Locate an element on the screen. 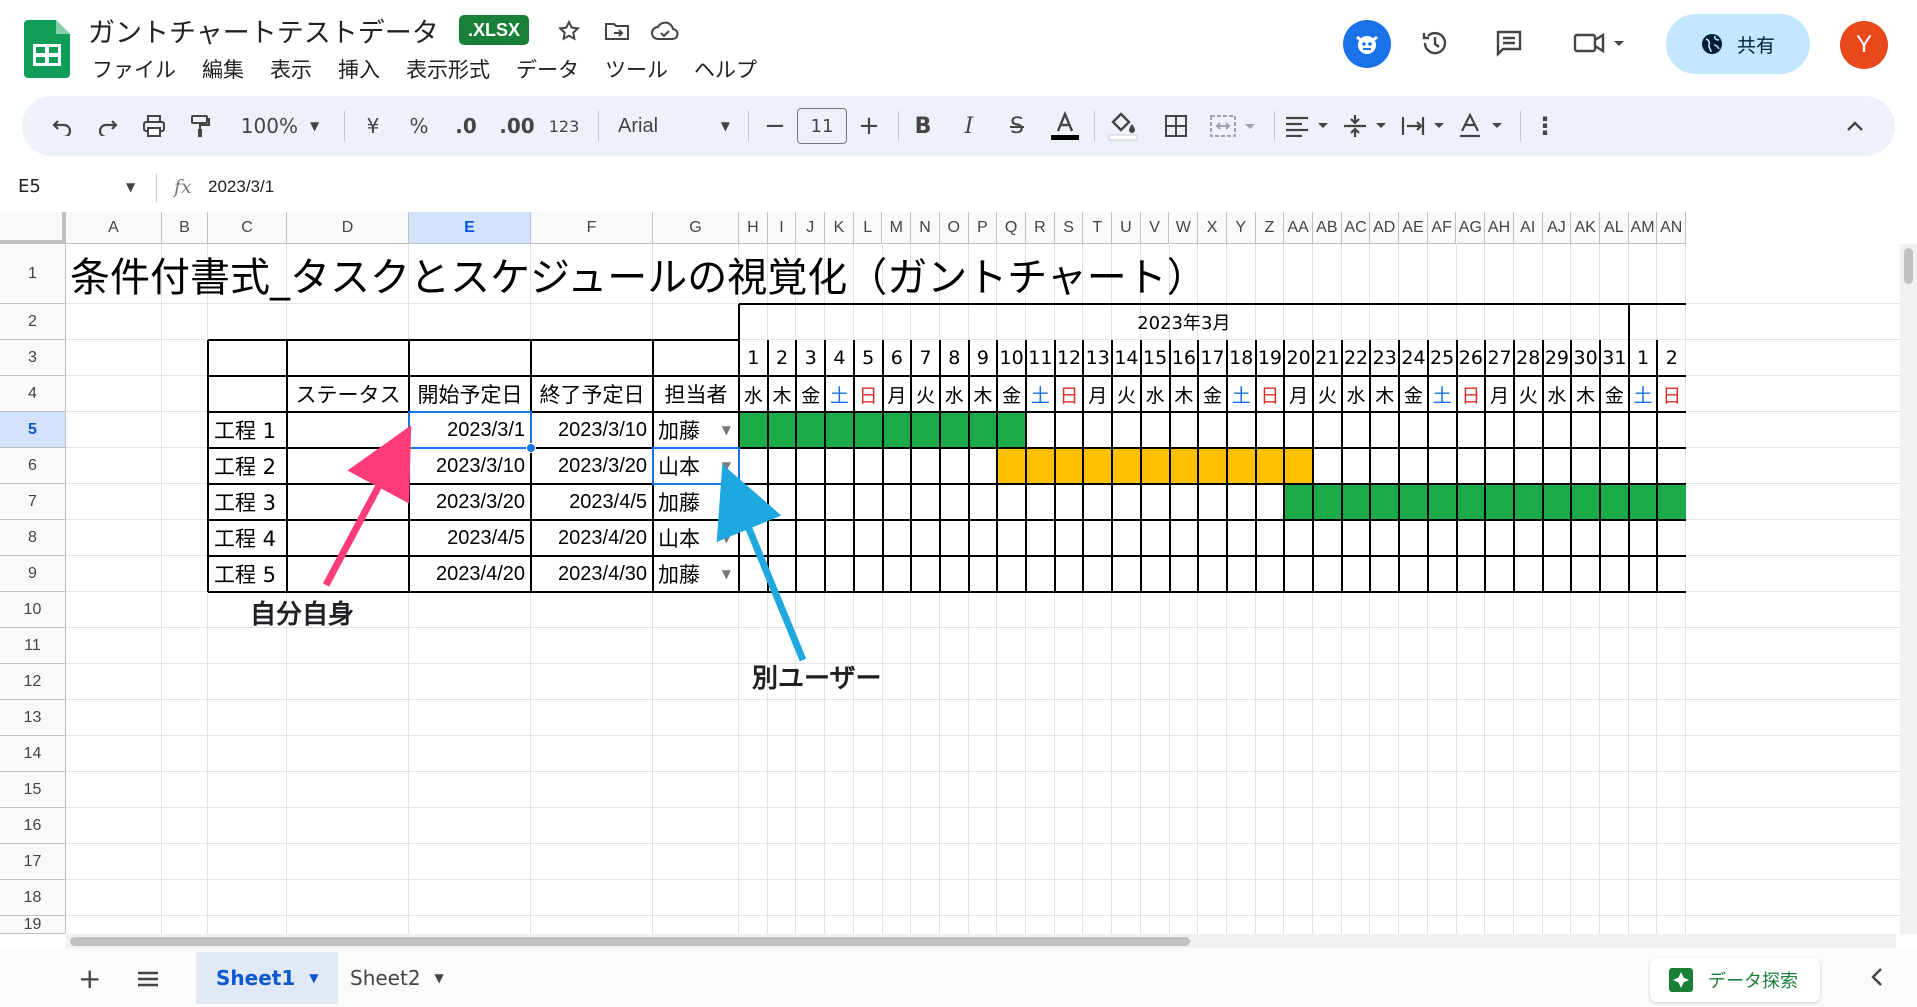 Image resolution: width=1917 pixels, height=1007 pixels. column-header: W is located at coordinates (1184, 228).